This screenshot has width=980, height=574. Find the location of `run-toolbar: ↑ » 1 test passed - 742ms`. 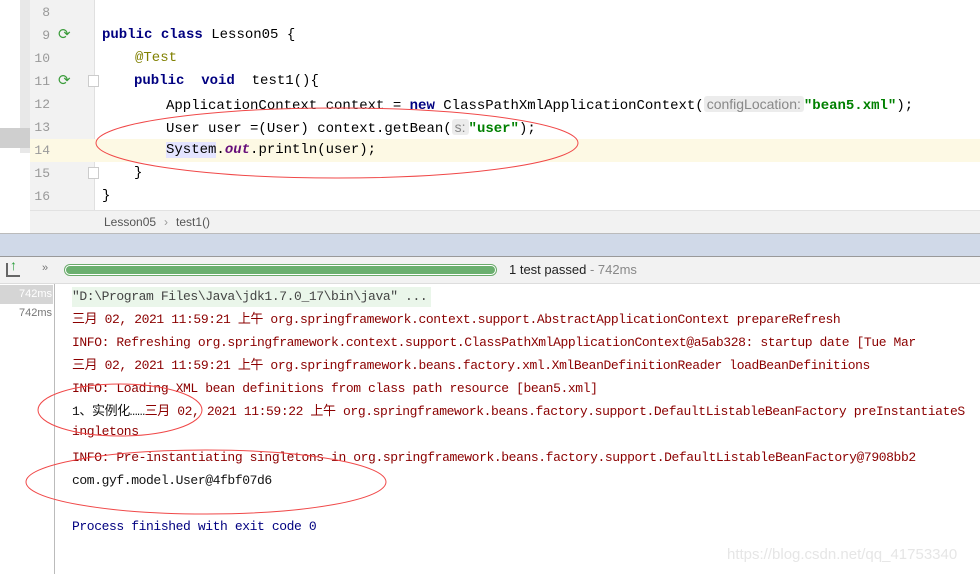

run-toolbar: ↑ » 1 test passed - 742ms is located at coordinates (490, 270).